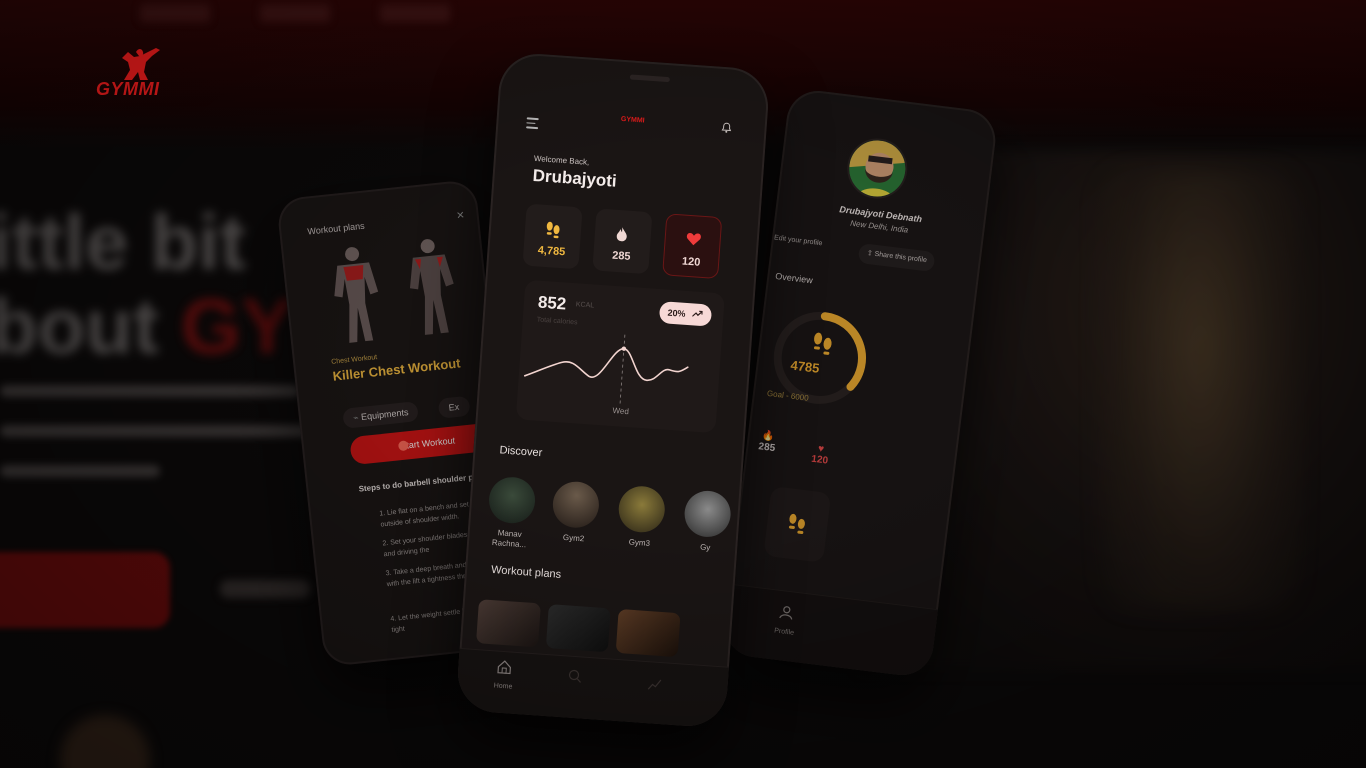 This screenshot has width=1366, height=768. What do you see at coordinates (575, 178) in the screenshot?
I see `user-name: Drubajyoti` at bounding box center [575, 178].